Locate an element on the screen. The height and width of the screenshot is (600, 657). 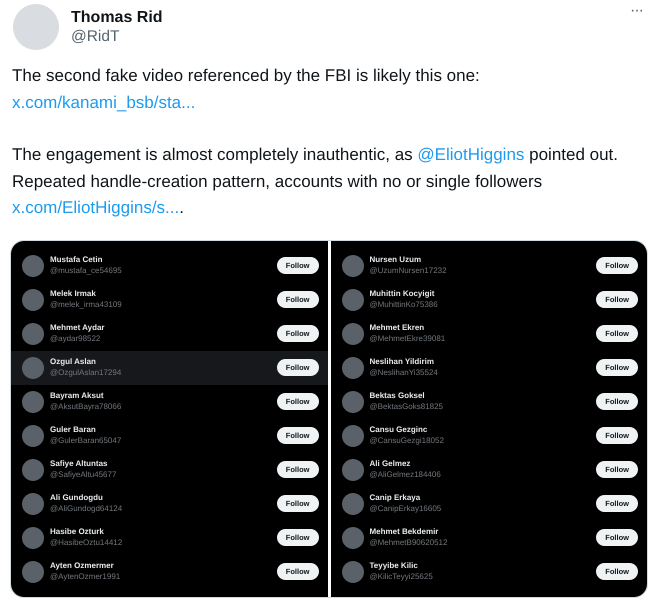
account-name: Muhittin Kocyigit is located at coordinates (403, 294).